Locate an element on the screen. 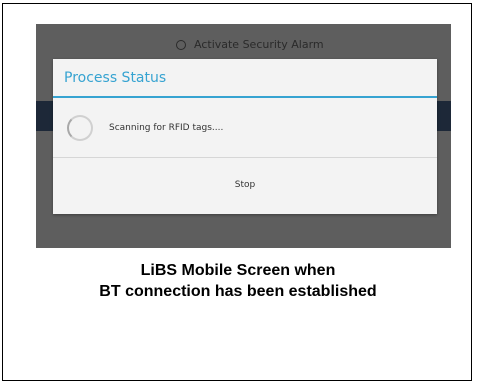 The image size is (477, 386). radio-button-icon is located at coordinates (181, 44).